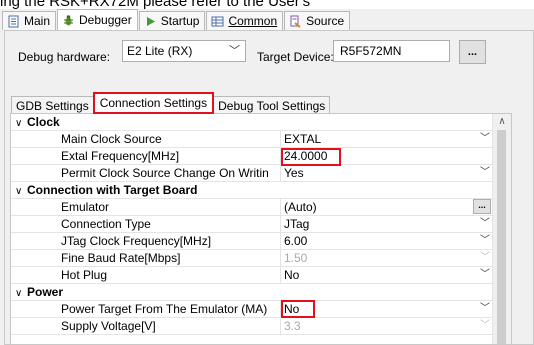 The height and width of the screenshot is (345, 534). I want to click on debug-hardware-label: Debug hardware:, so click(64, 57).